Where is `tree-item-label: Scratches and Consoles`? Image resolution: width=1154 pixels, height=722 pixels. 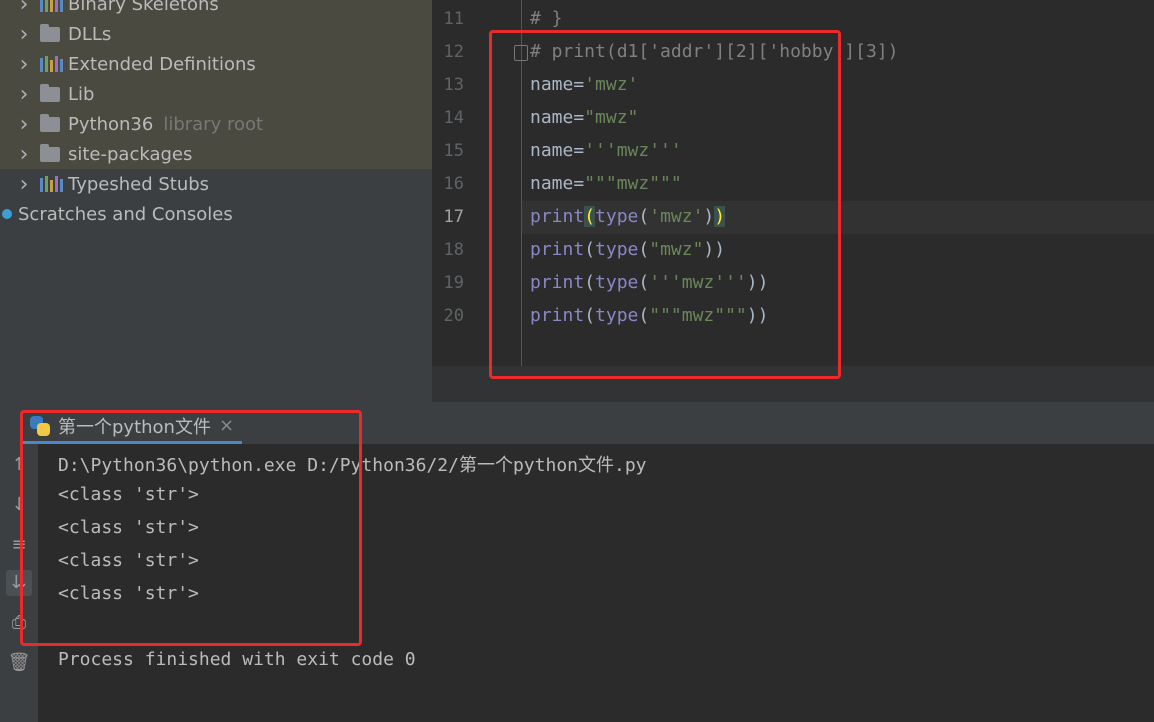 tree-item-label: Scratches and Consoles is located at coordinates (125, 214).